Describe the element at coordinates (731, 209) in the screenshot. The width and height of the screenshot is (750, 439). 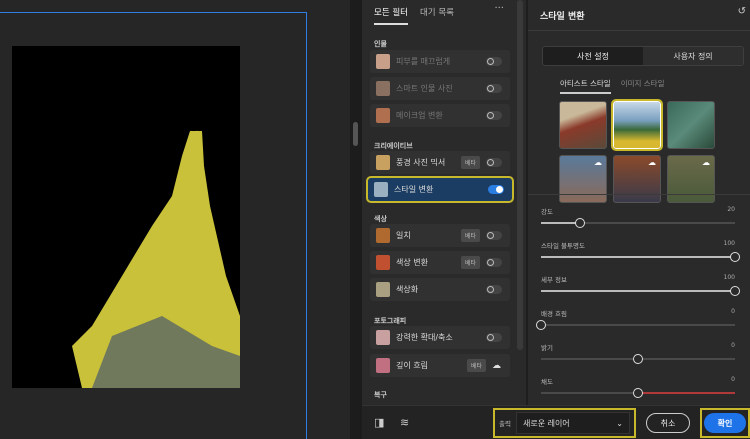
I see `slider-value: 20` at that location.